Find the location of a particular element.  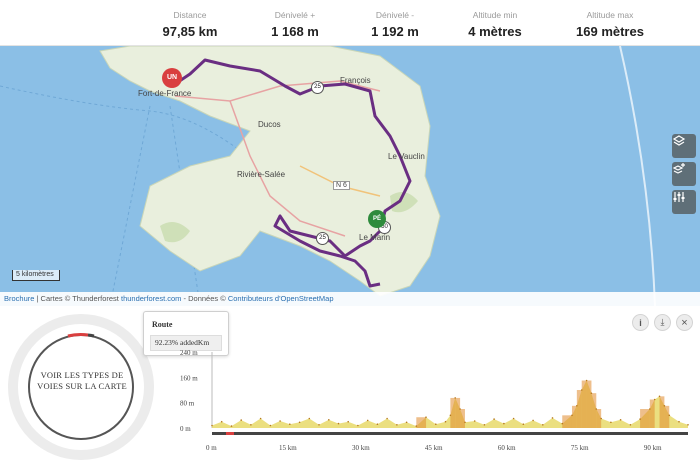

x-tick-label: 15 km is located at coordinates (288, 448).